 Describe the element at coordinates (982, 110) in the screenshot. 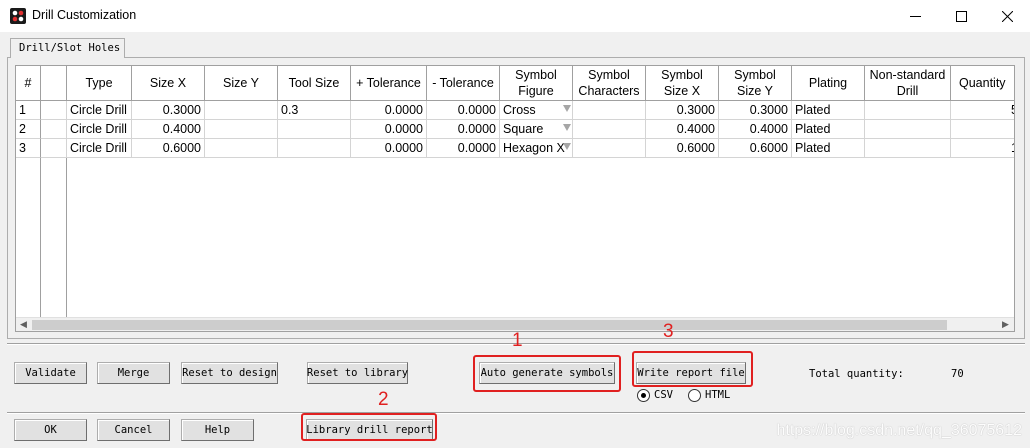

I see `cell-quantity: 5` at that location.